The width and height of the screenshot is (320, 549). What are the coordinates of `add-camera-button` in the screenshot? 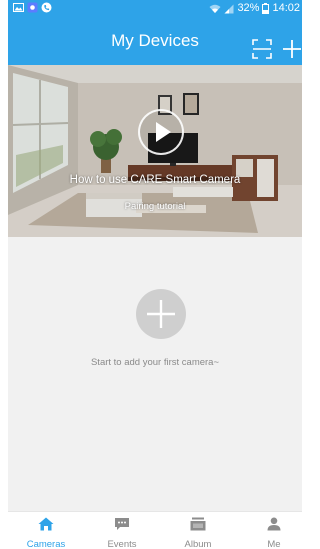 It's located at (161, 314).